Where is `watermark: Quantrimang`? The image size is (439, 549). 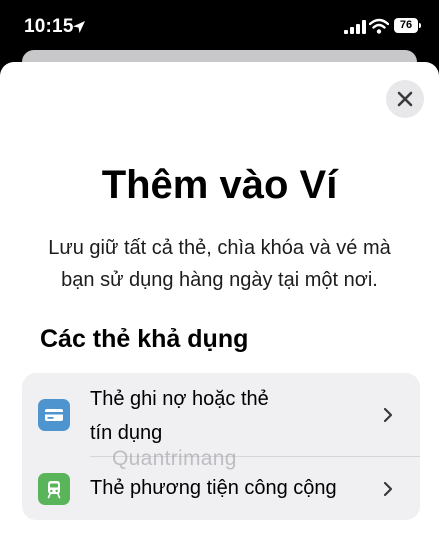
watermark: Quantrimang is located at coordinates (174, 458).